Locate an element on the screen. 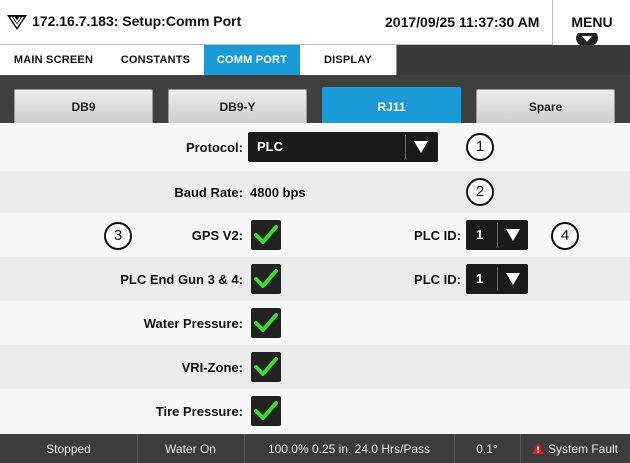 The width and height of the screenshot is (630, 463). tab-comm-port: COMM PORT is located at coordinates (252, 60).